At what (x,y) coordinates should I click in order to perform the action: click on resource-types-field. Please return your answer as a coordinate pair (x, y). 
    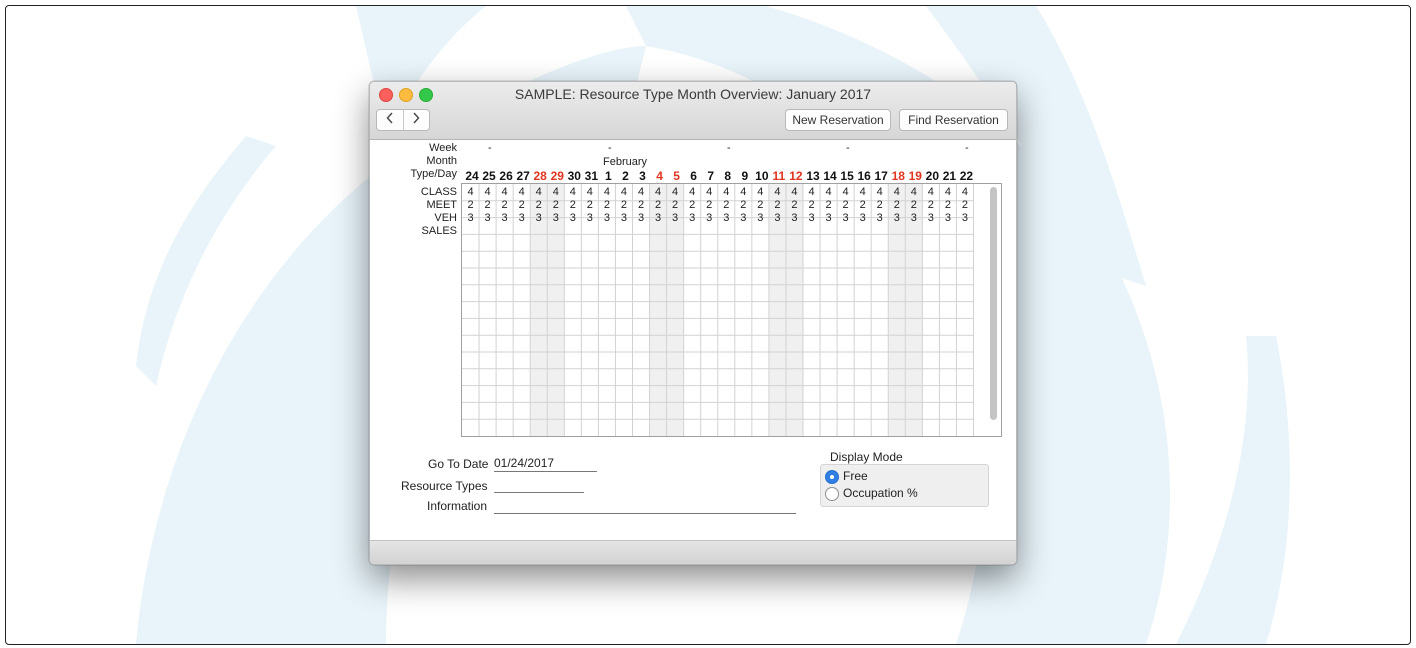
    Looking at the image, I should click on (539, 485).